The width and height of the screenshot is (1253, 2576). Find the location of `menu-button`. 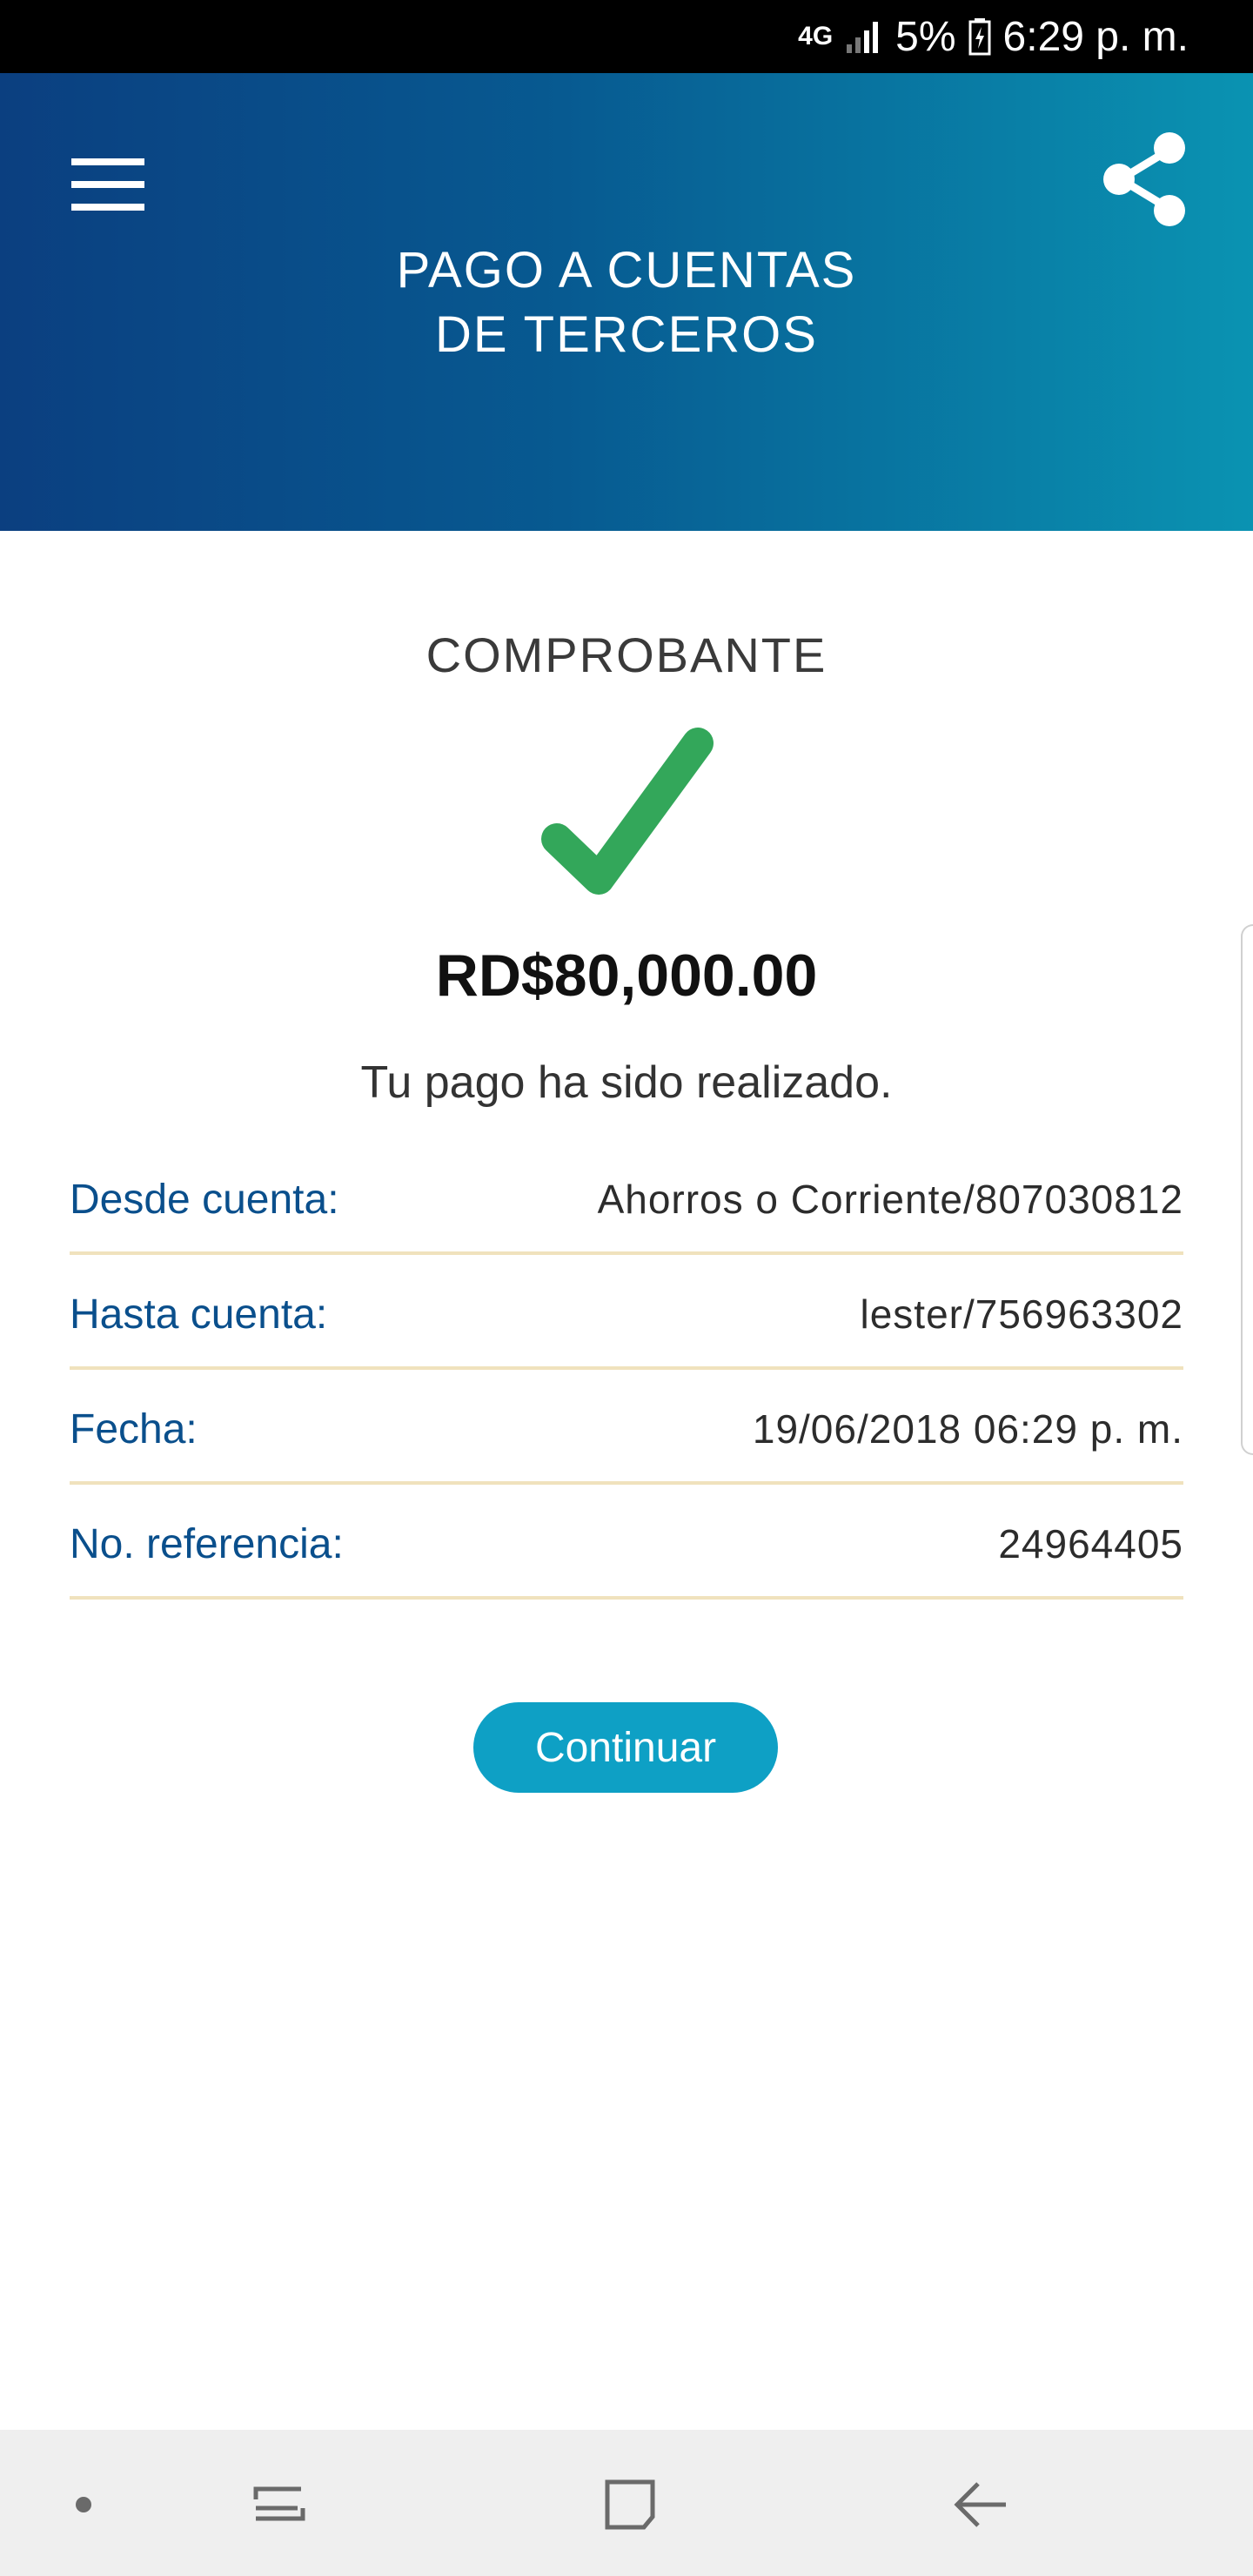

menu-button is located at coordinates (110, 186).